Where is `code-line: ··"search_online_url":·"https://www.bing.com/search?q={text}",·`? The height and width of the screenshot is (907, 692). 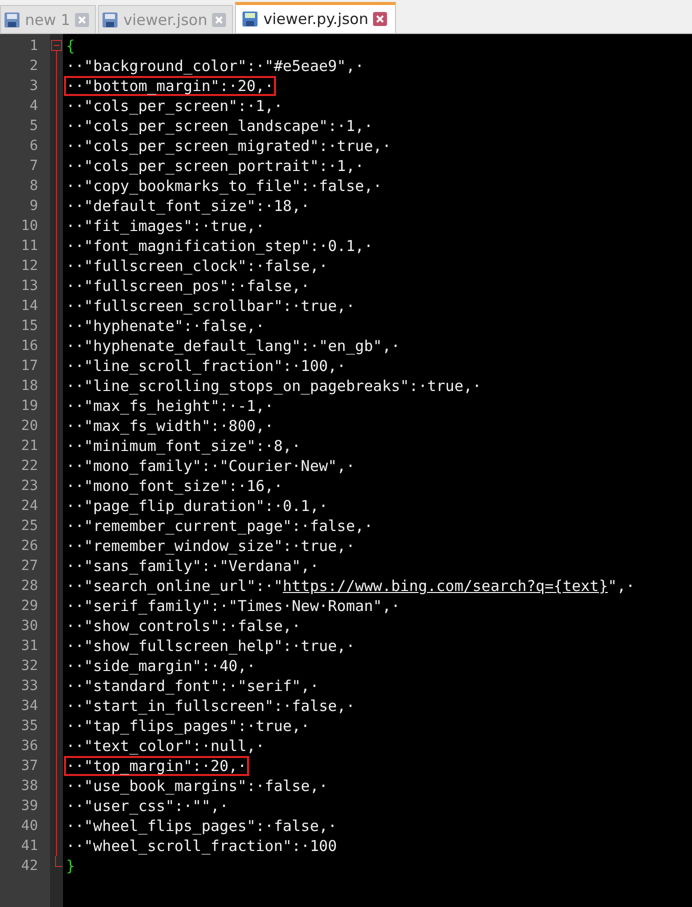
code-line: ··"search_online_url":·"https://www.bing.com/search?q={text}",· is located at coordinates (350, 586).